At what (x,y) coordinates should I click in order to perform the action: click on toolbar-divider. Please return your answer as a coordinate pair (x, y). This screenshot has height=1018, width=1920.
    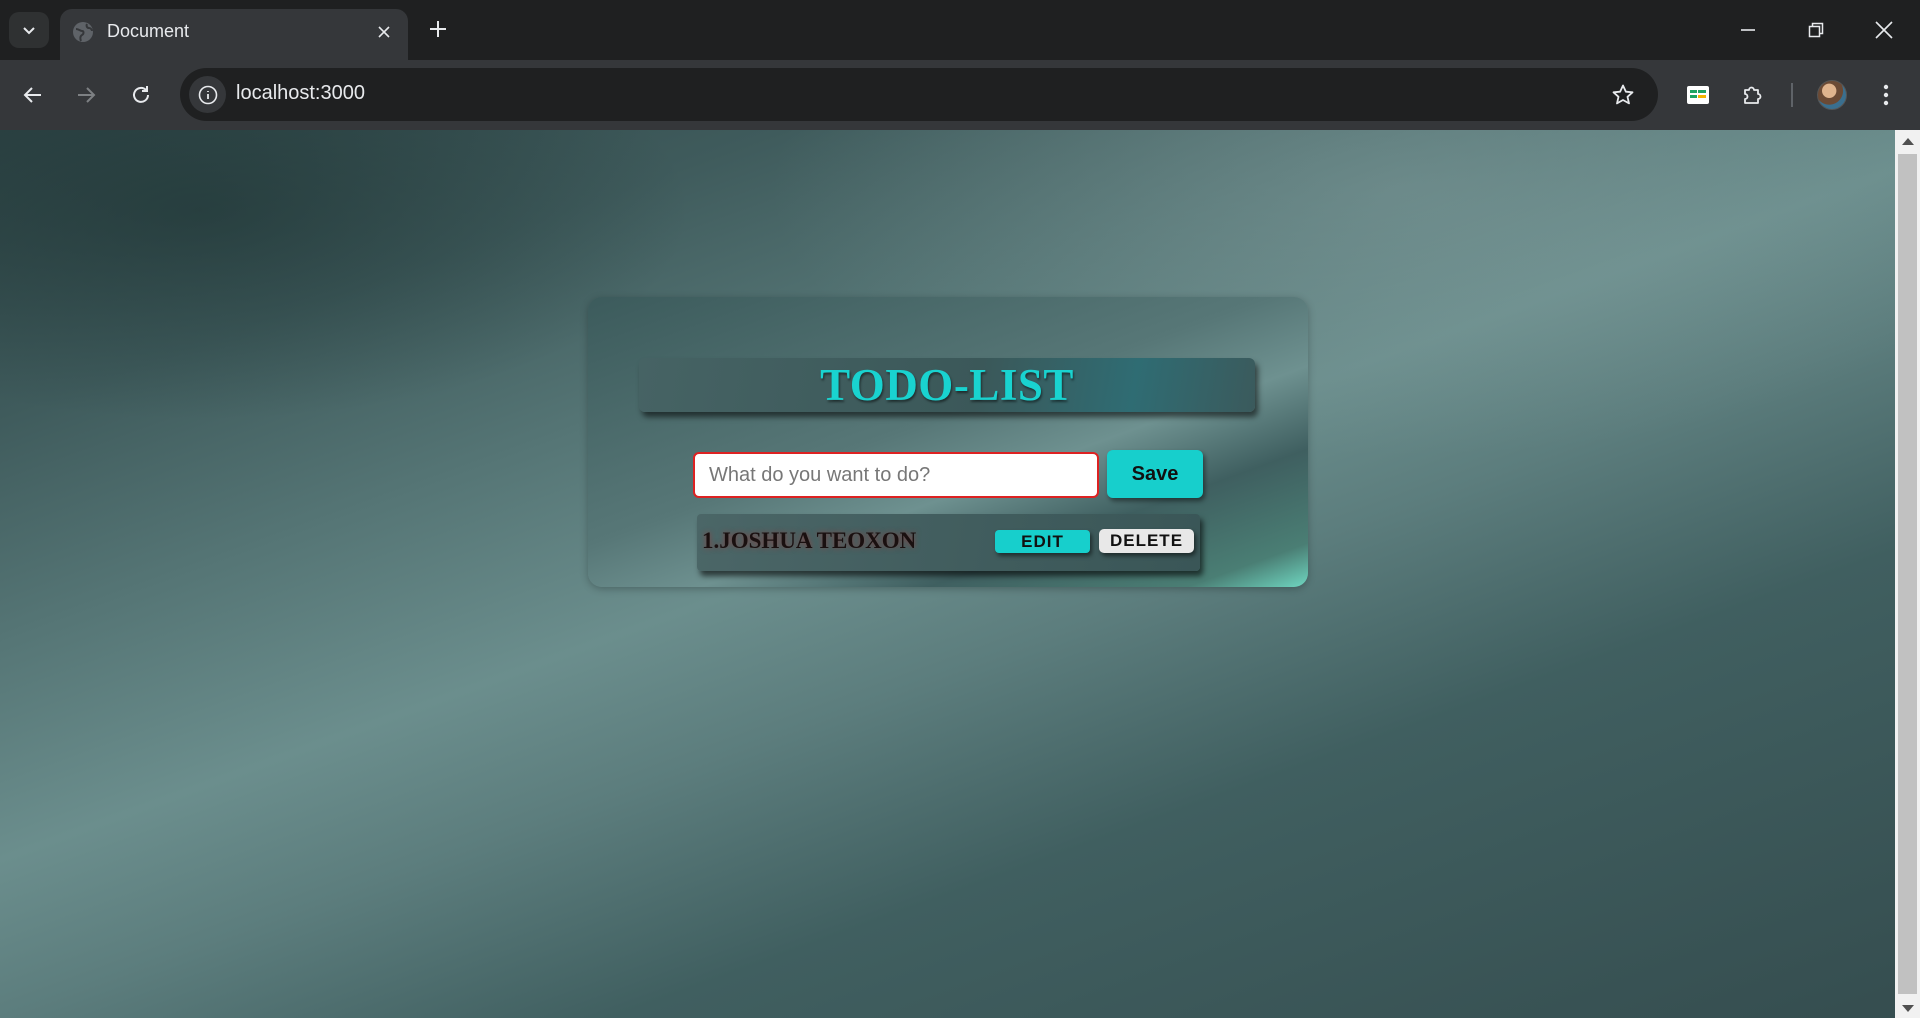
    Looking at the image, I should click on (1792, 95).